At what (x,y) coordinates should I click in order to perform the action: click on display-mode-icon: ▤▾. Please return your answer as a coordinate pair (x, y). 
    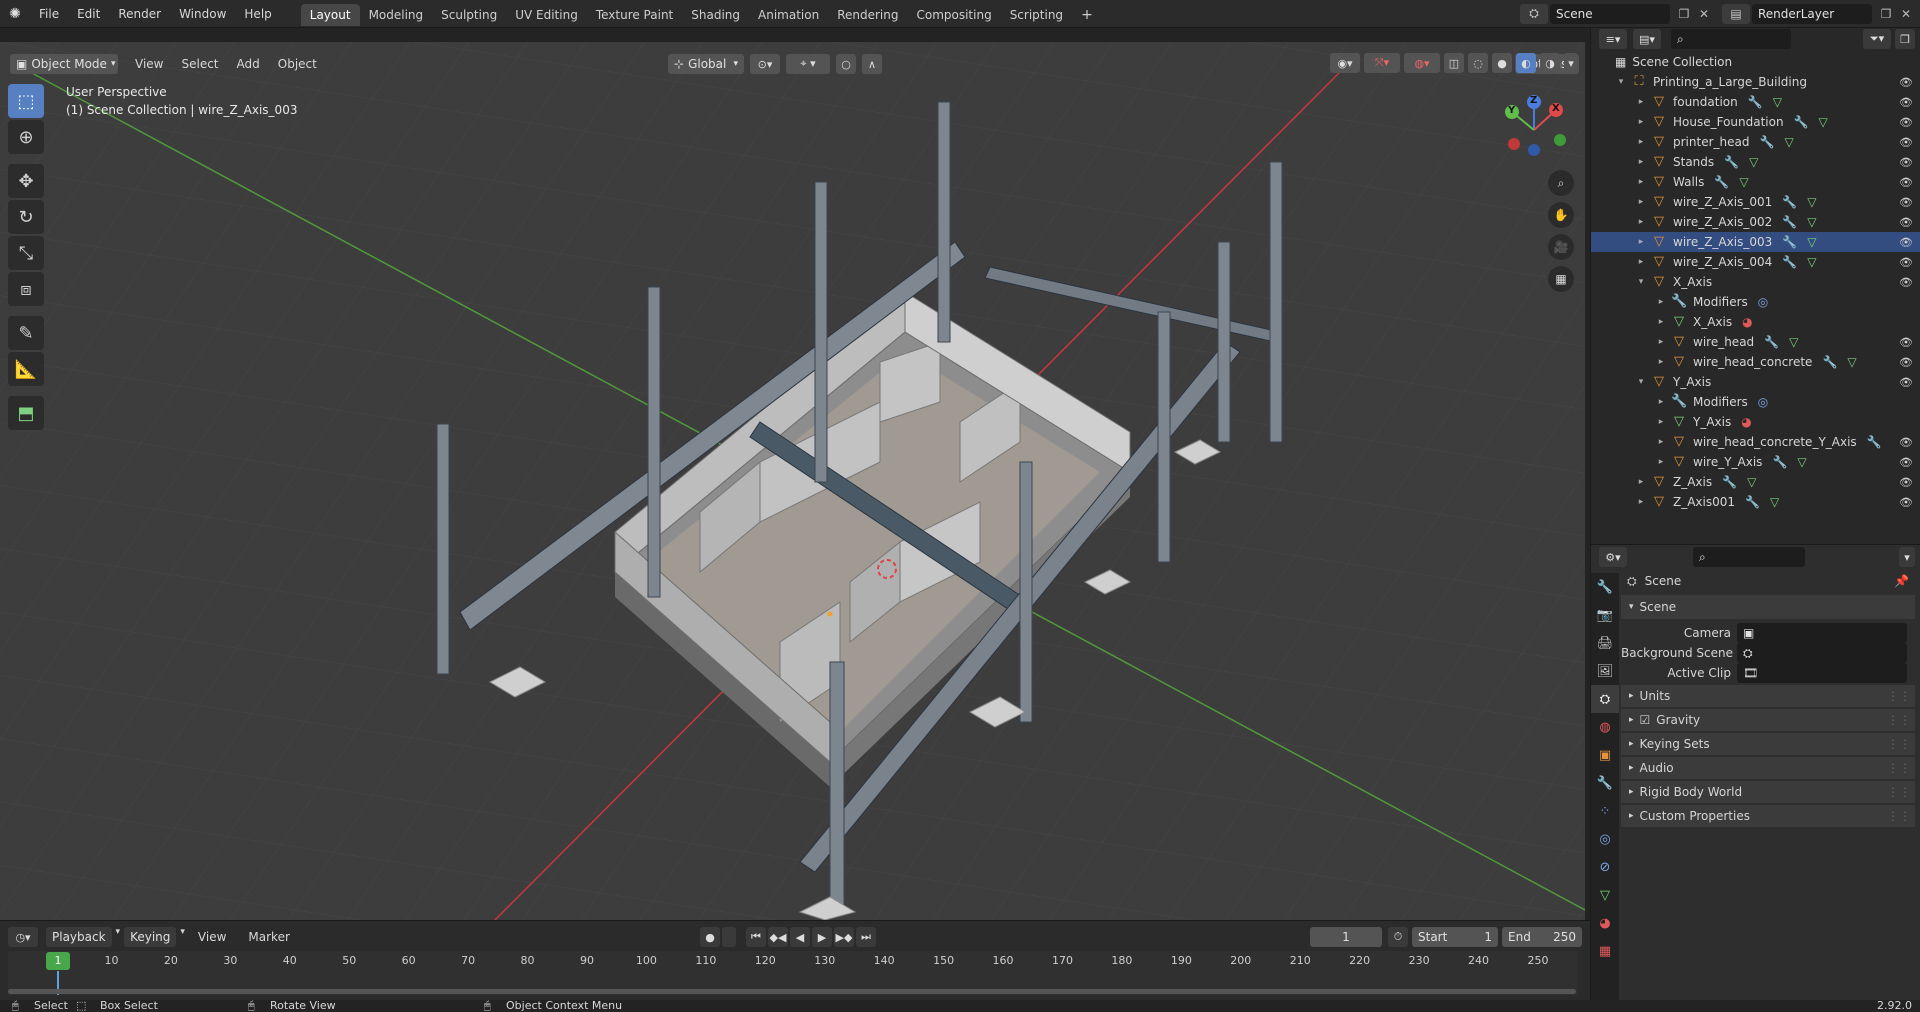
    Looking at the image, I should click on (1647, 39).